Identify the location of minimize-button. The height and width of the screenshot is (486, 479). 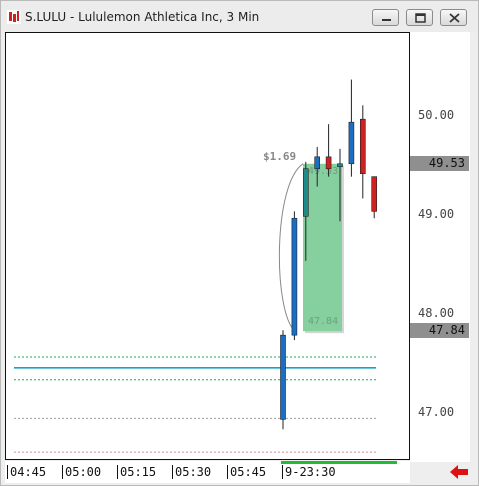
(385, 17).